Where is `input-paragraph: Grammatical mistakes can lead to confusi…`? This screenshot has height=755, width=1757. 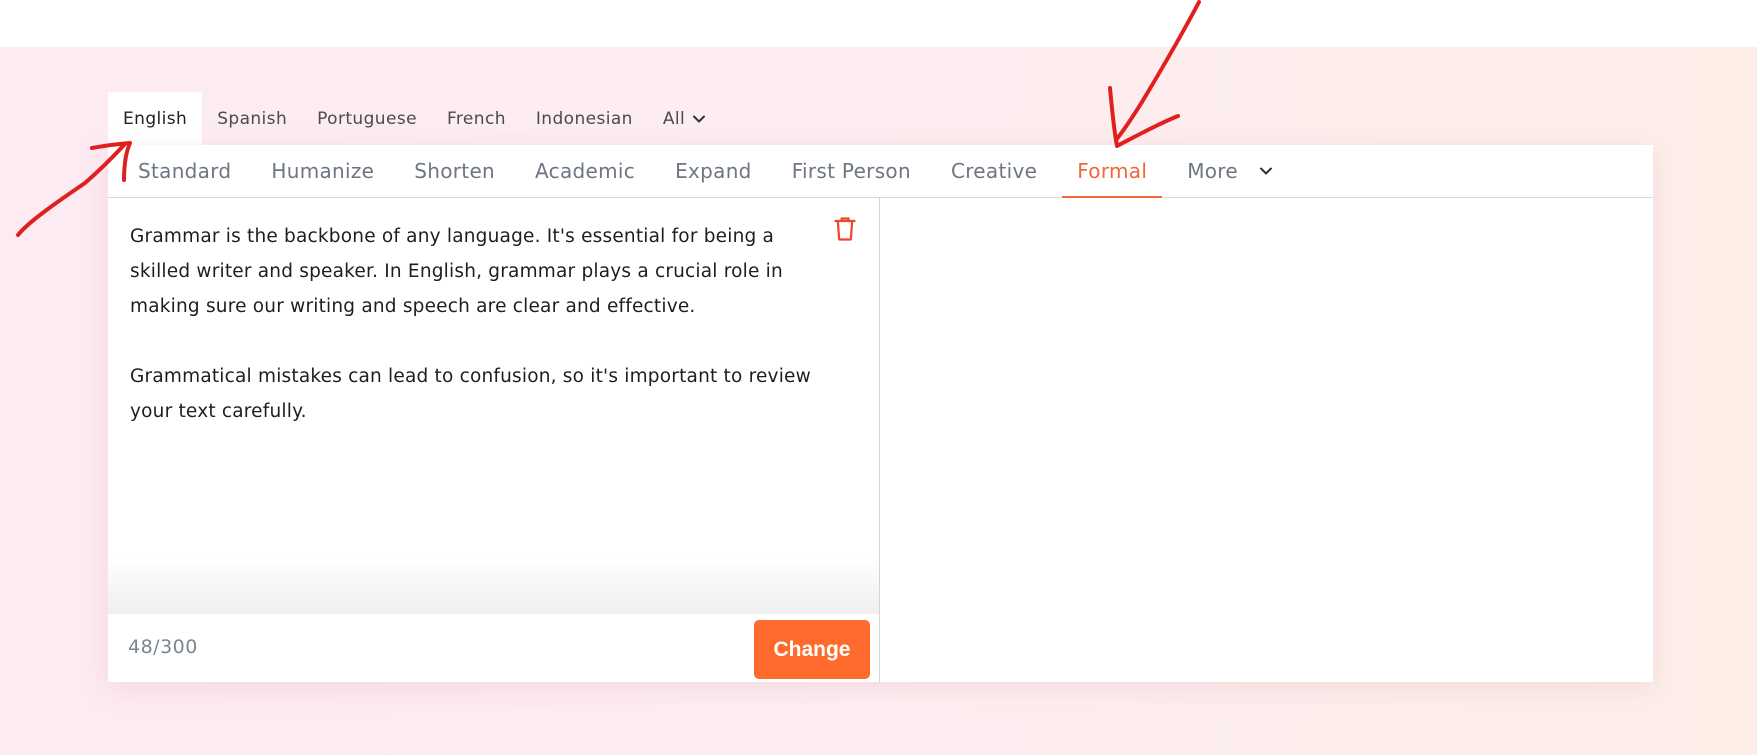 input-paragraph: Grammatical mistakes can lead to confusi… is located at coordinates (470, 394).